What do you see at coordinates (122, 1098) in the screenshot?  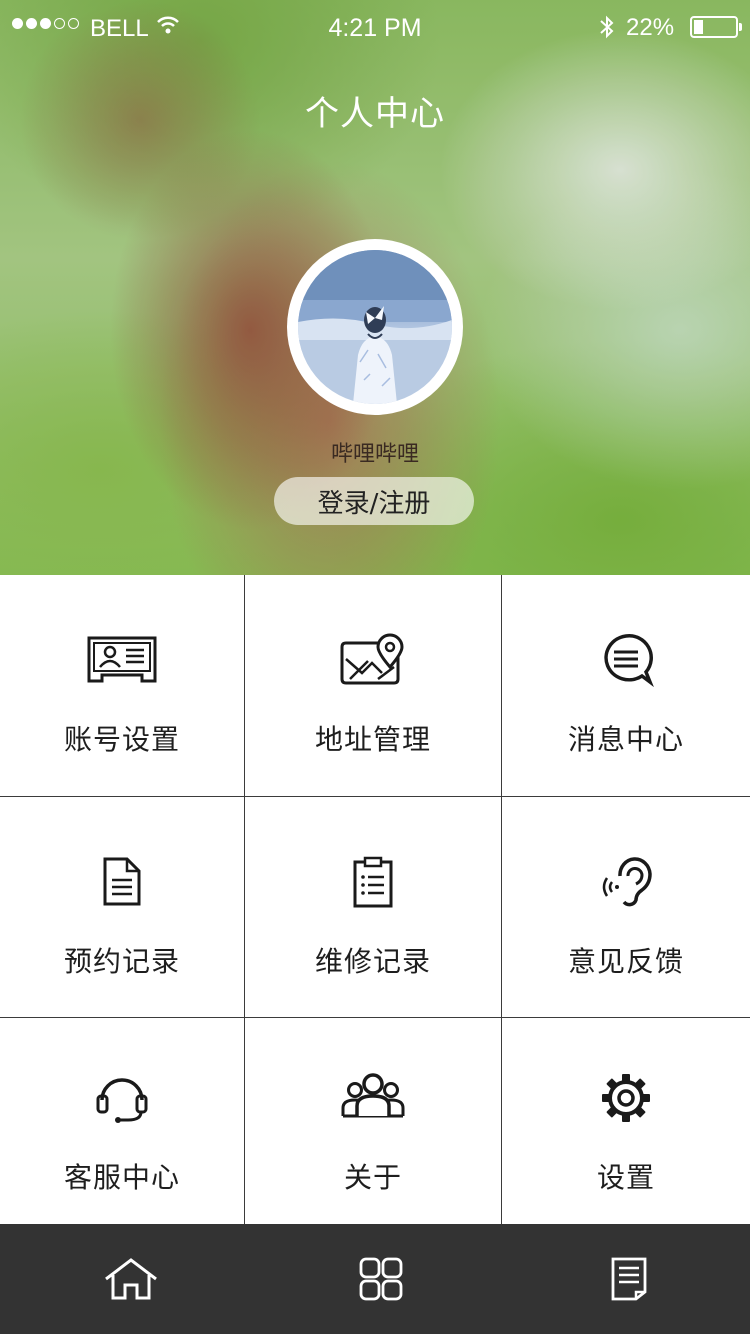 I see `headset-icon` at bounding box center [122, 1098].